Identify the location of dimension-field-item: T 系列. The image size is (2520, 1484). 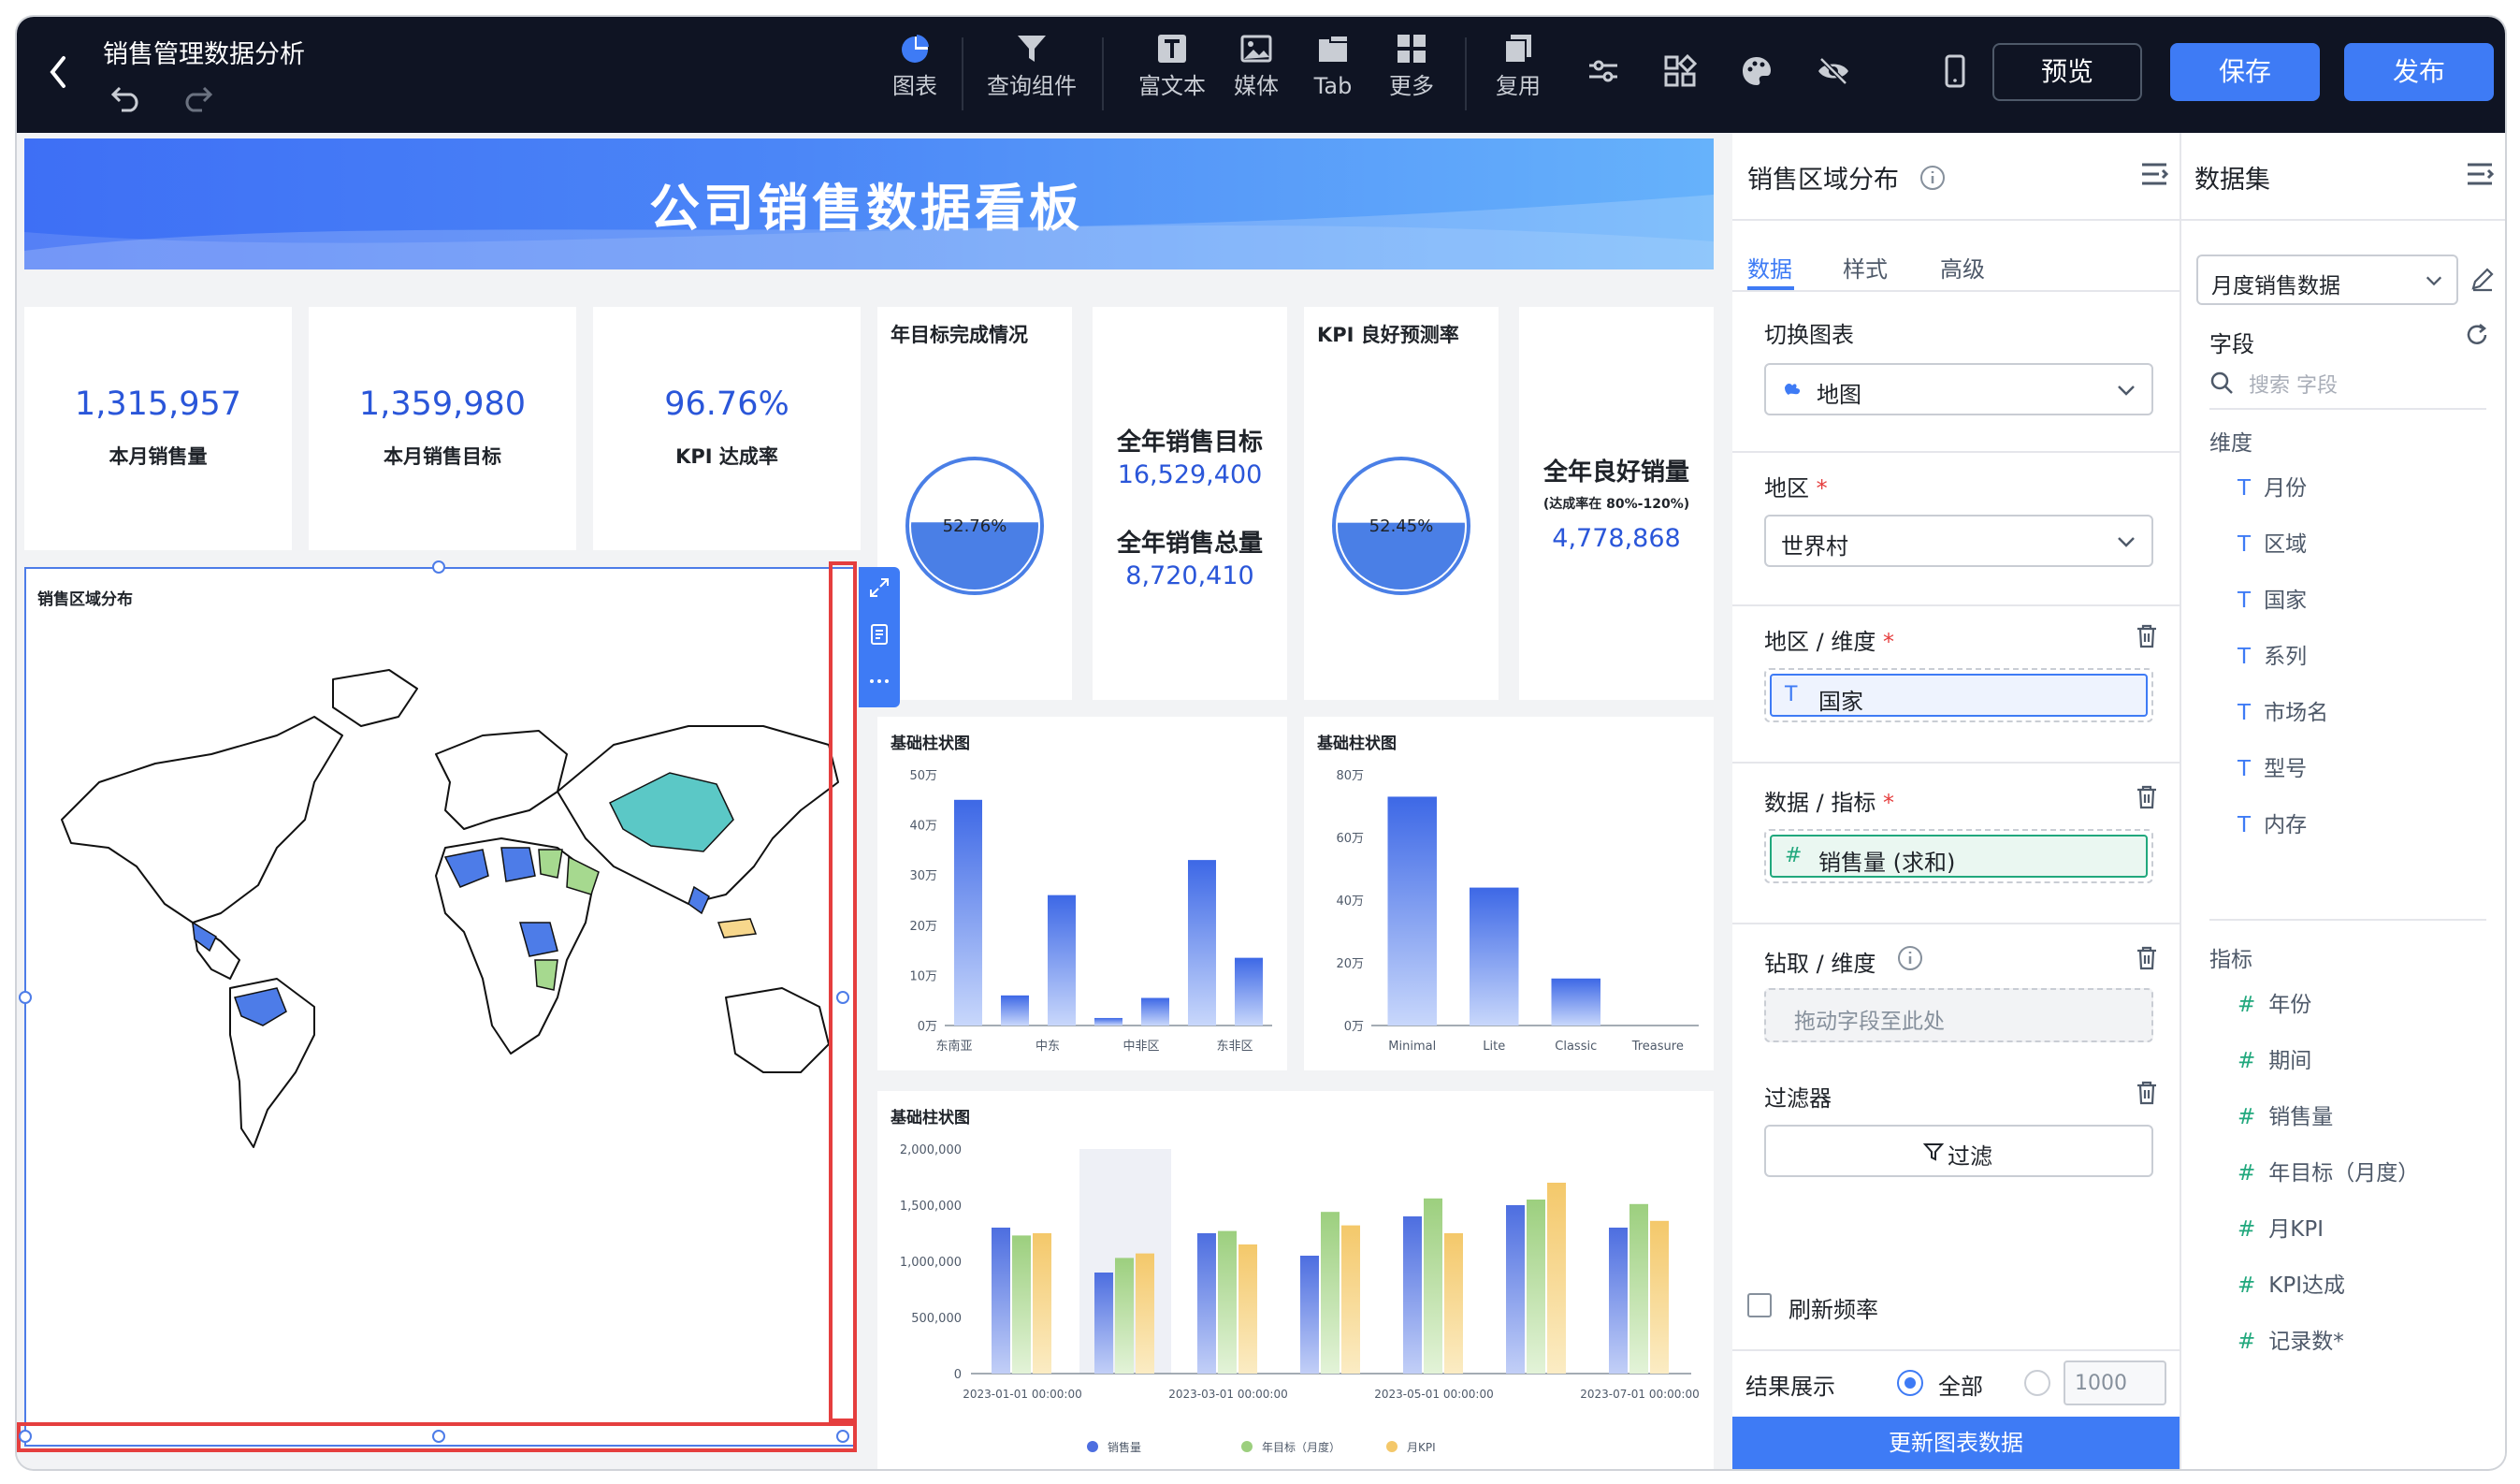
(2272, 654).